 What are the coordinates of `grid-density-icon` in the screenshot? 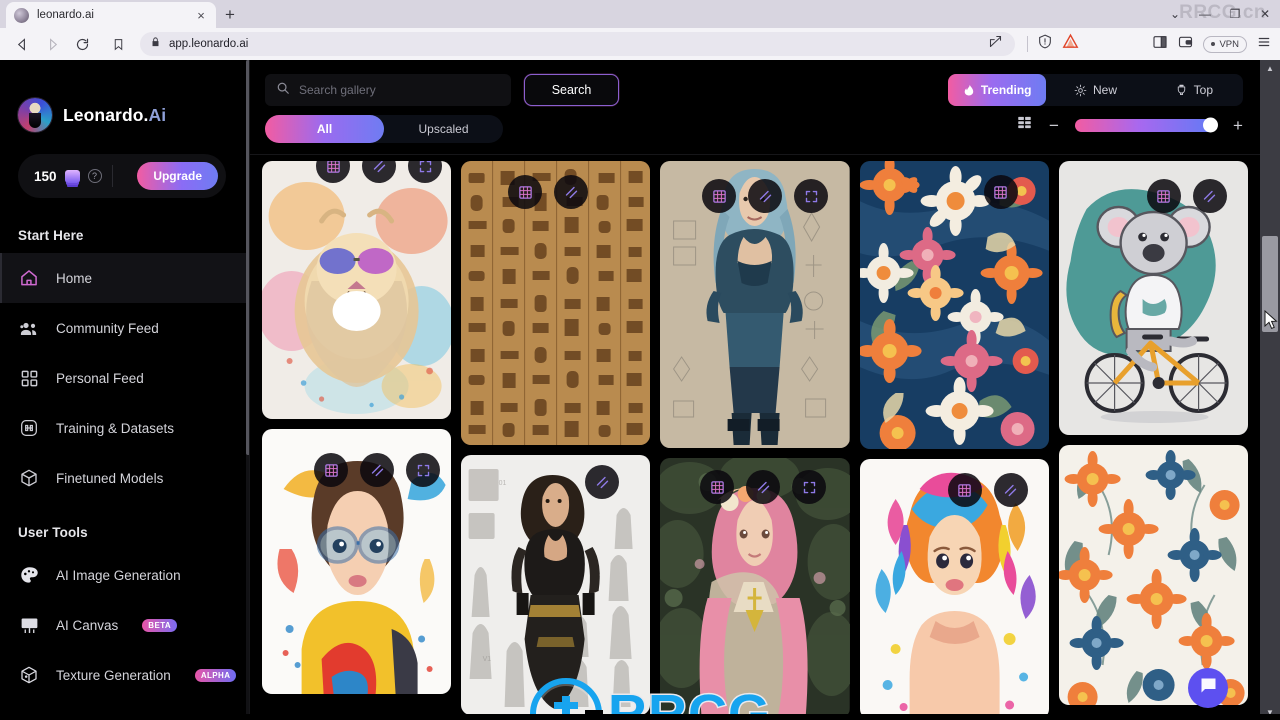 It's located at (1024, 125).